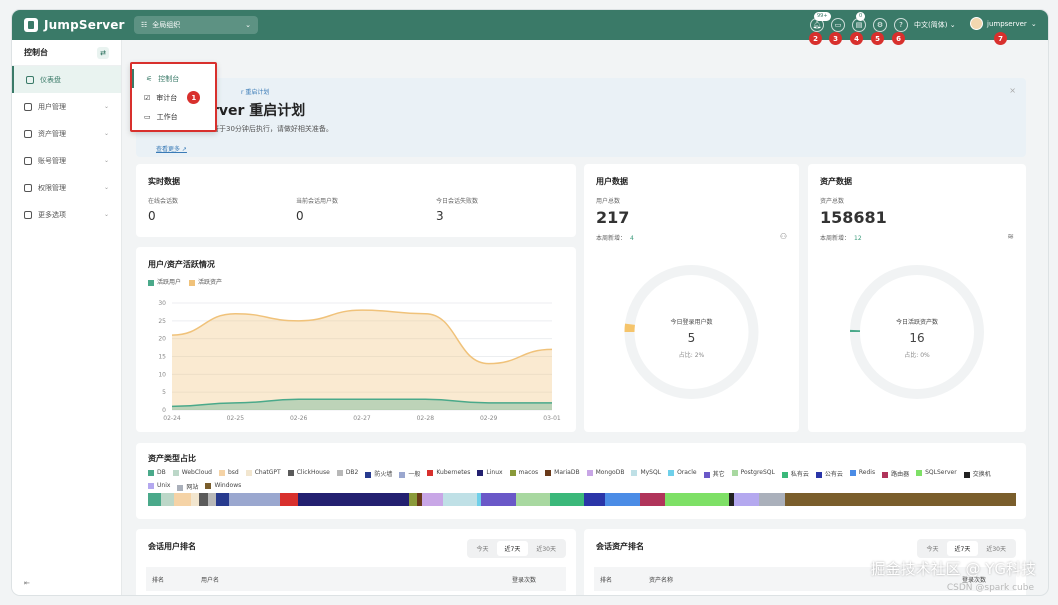  I want to click on asset-type-legend-item: 防火墙, so click(378, 473).